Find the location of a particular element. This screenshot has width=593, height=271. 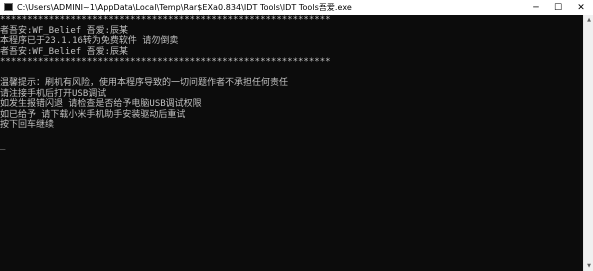

console-line: 如发生报错闪退 请检查是否给予电脑USB调试权限 is located at coordinates (101, 104).